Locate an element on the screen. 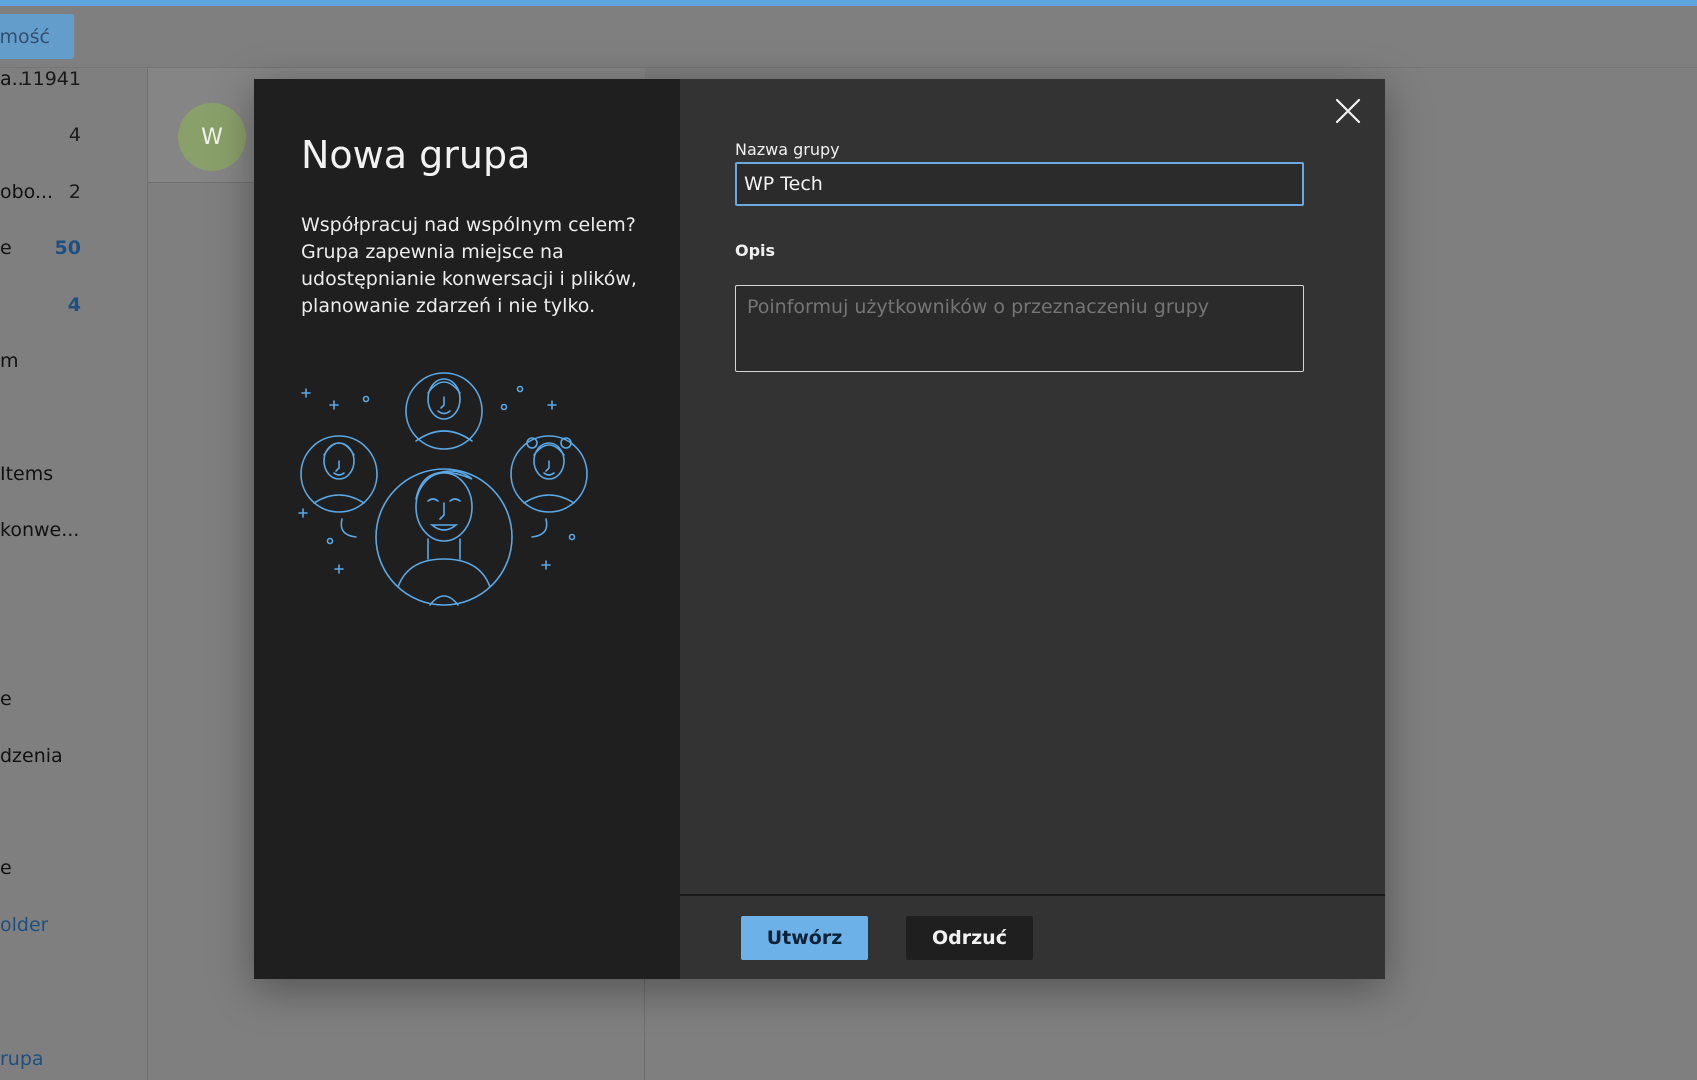  group-people-illustration is located at coordinates (443, 489).